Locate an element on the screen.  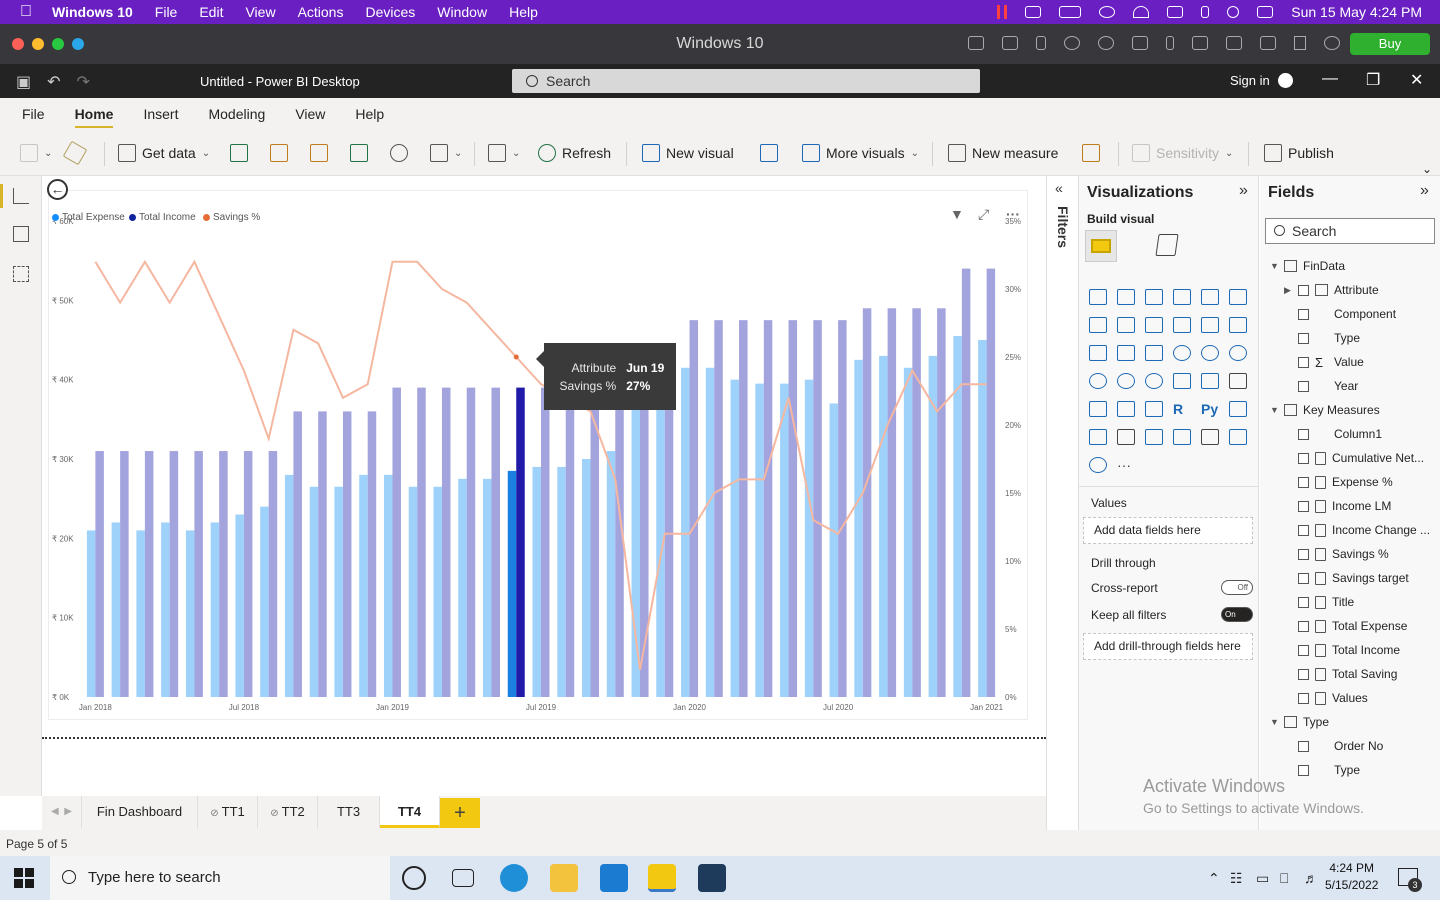
line-clustered-column-icon is located at coordinates (1182, 325).